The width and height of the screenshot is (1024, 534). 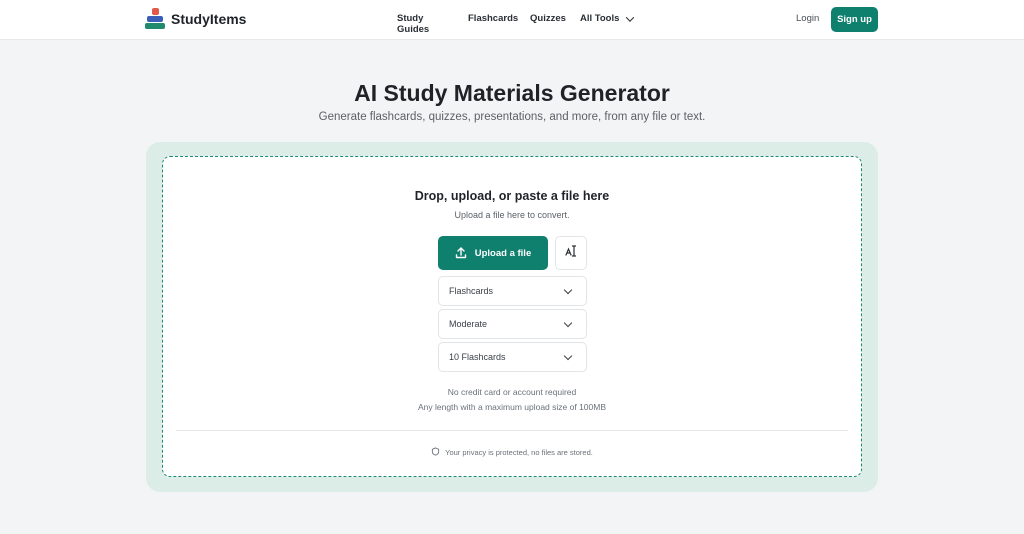 What do you see at coordinates (512, 215) in the screenshot?
I see `dropzone-subtitle: Upload a file here to convert.` at bounding box center [512, 215].